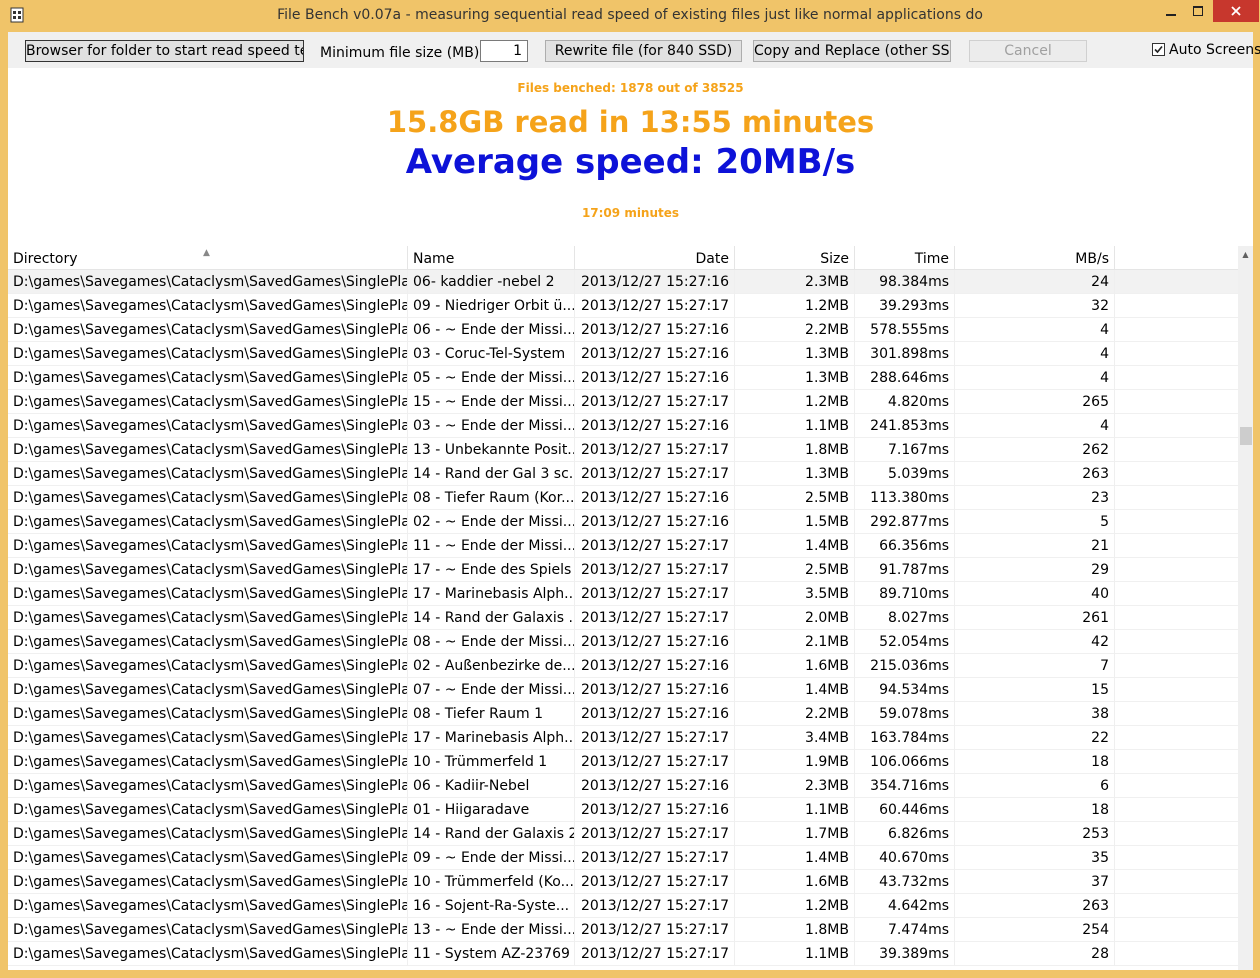 This screenshot has width=1260, height=978. What do you see at coordinates (905, 258) in the screenshot?
I see `column-header-time: Time` at bounding box center [905, 258].